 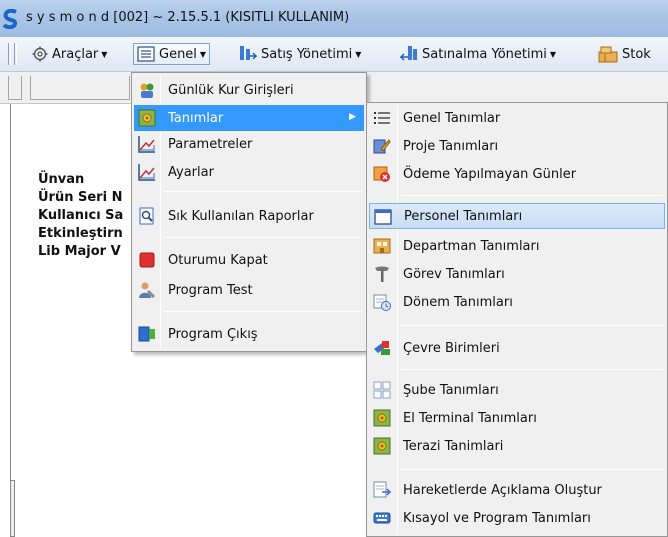 What do you see at coordinates (61, 179) in the screenshot?
I see `info-label-unvan: Ünvan` at bounding box center [61, 179].